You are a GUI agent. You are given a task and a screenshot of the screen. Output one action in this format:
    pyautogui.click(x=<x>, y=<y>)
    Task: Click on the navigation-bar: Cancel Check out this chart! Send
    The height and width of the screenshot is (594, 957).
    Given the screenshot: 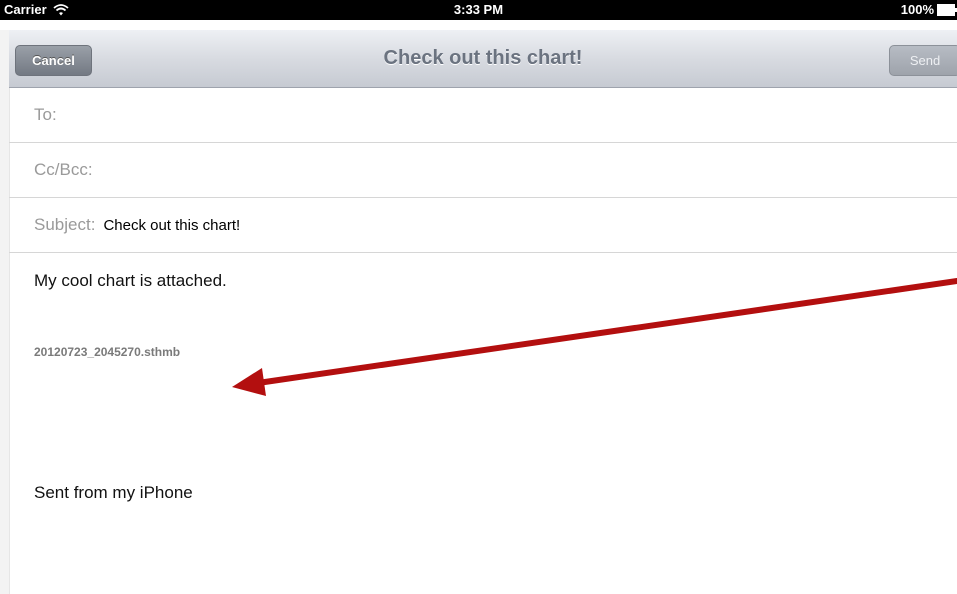 What is the action you would take?
    pyautogui.click(x=483, y=59)
    